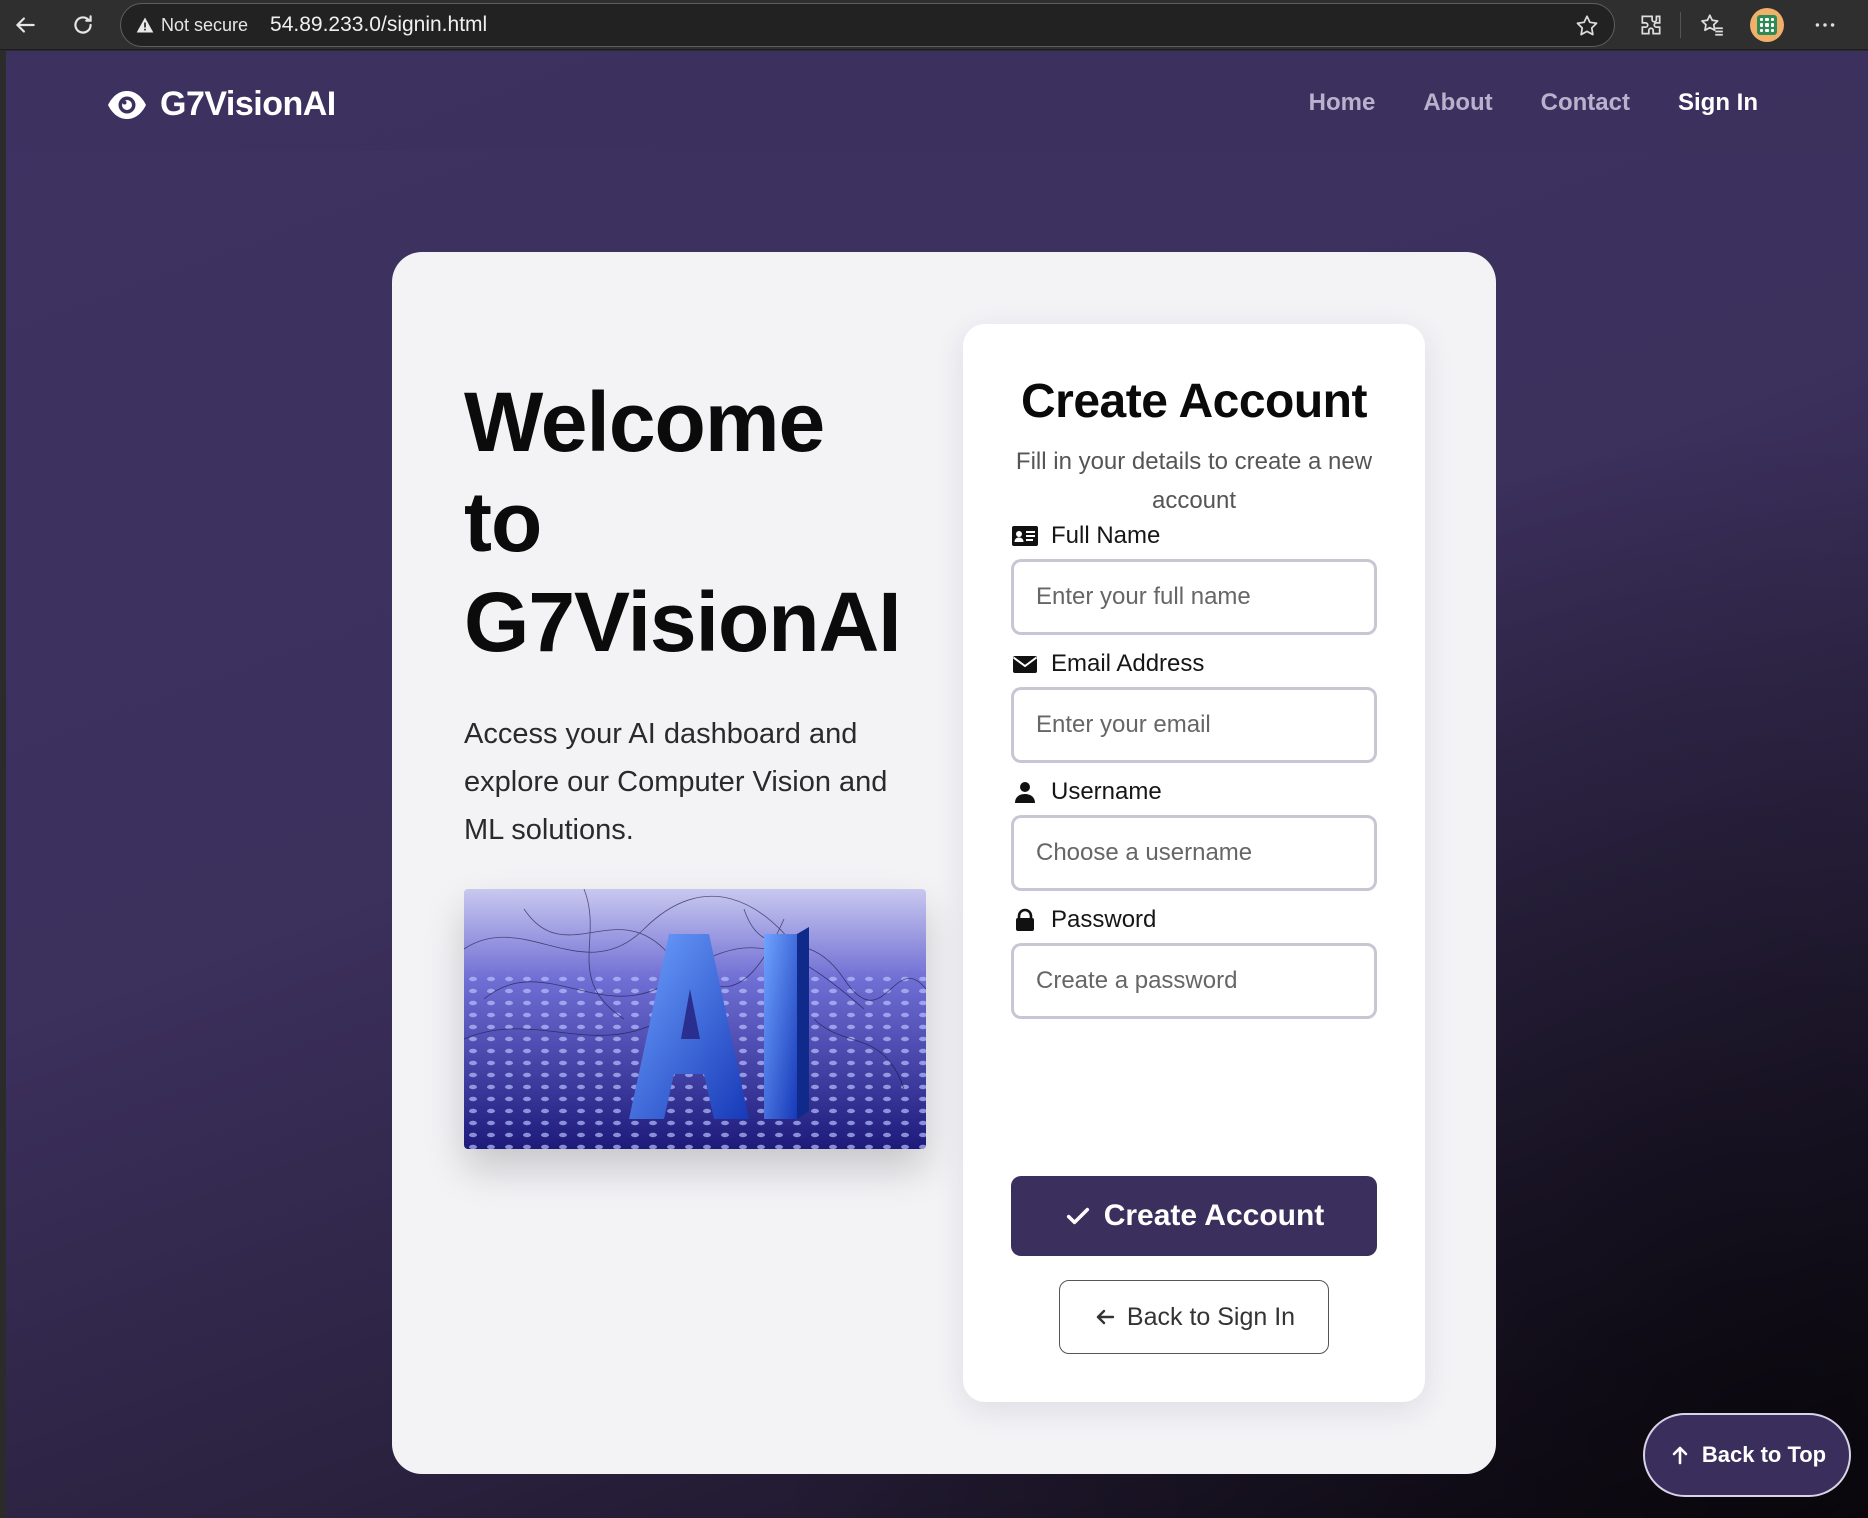 Image resolution: width=1868 pixels, height=1518 pixels. I want to click on favorite-star-icon, so click(1587, 26).